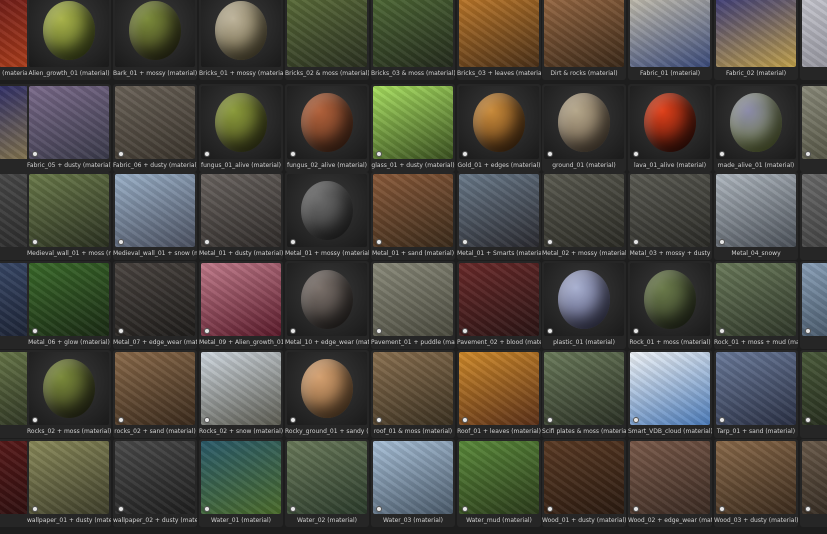  What do you see at coordinates (756, 40) in the screenshot?
I see `asset-tile: Fabric_02 (material)` at bounding box center [756, 40].